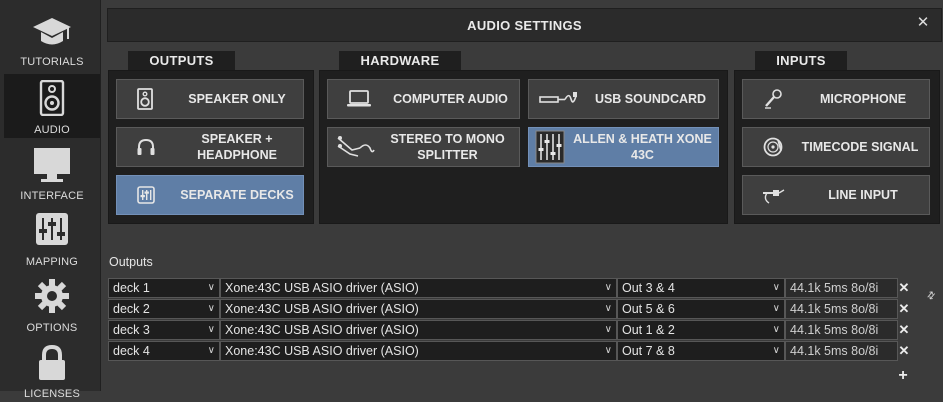 This screenshot has height=402, width=943. I want to click on sidebar-item-interface: INTERFACE, so click(52, 172).